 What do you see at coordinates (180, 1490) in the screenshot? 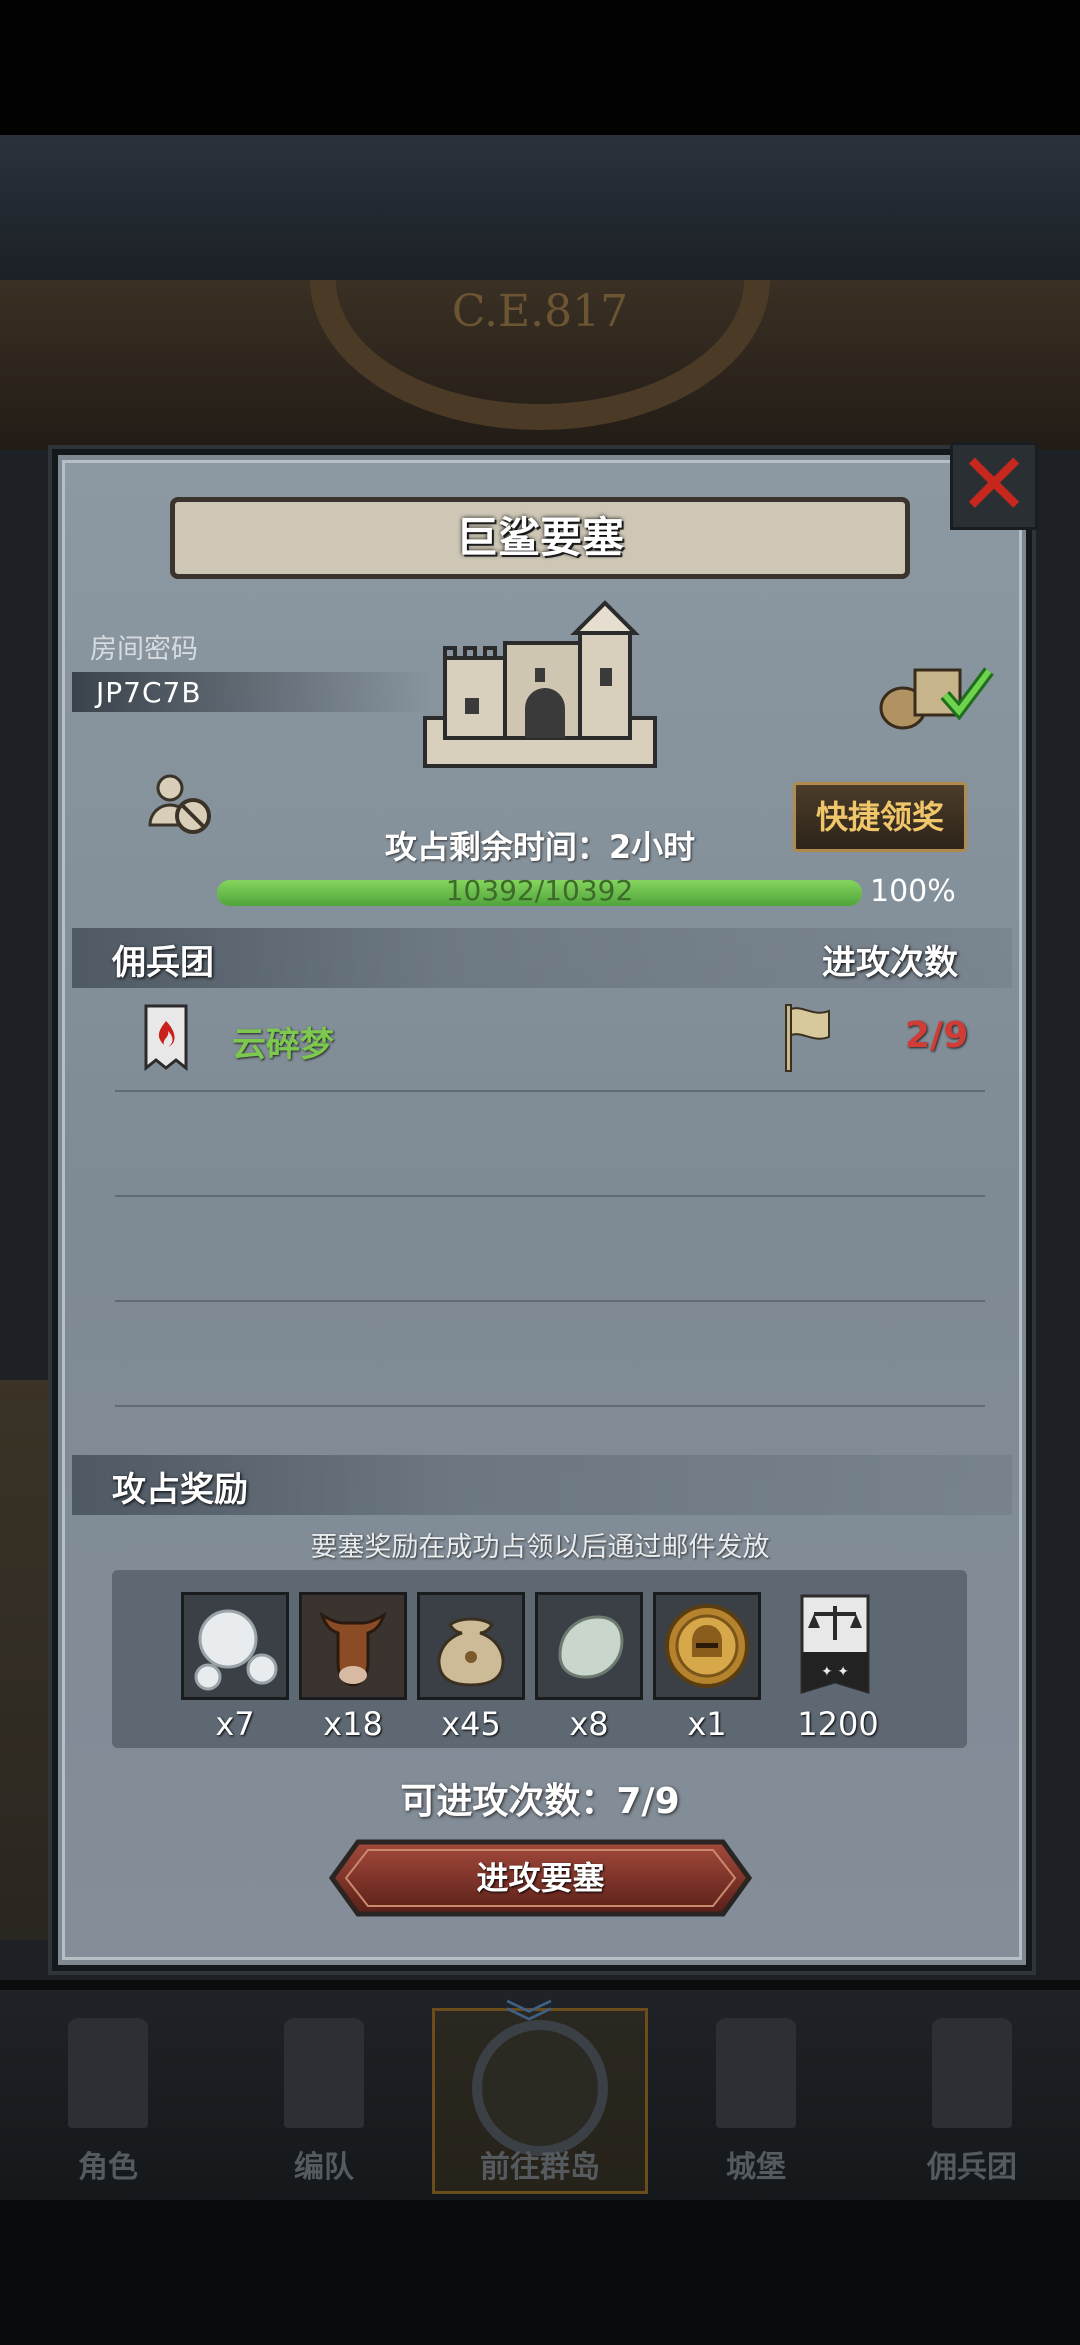
I see `reward-heading: 攻占奖励` at bounding box center [180, 1490].